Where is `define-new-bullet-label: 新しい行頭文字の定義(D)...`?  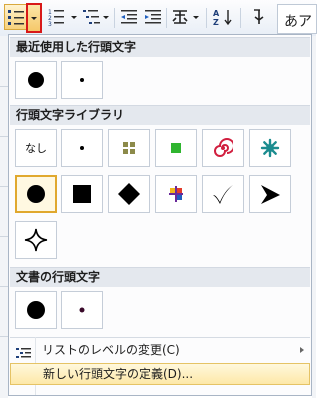
define-new-bullet-label: 新しい行頭文字の定義(D)... is located at coordinates (118, 374).